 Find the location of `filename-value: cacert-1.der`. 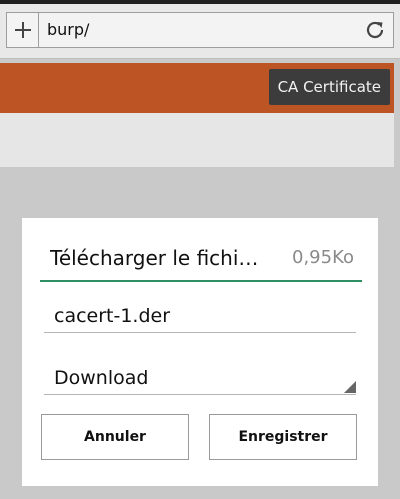

filename-value: cacert-1.der is located at coordinates (112, 316).